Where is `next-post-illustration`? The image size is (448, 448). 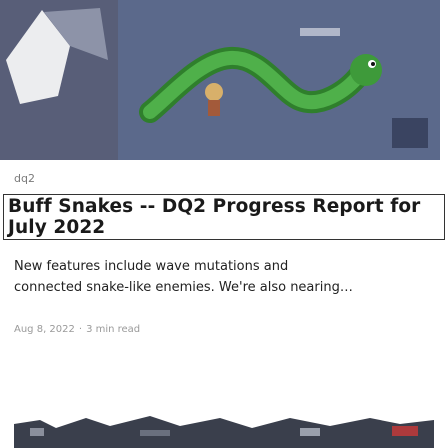
next-post-illustration is located at coordinates (224, 418).